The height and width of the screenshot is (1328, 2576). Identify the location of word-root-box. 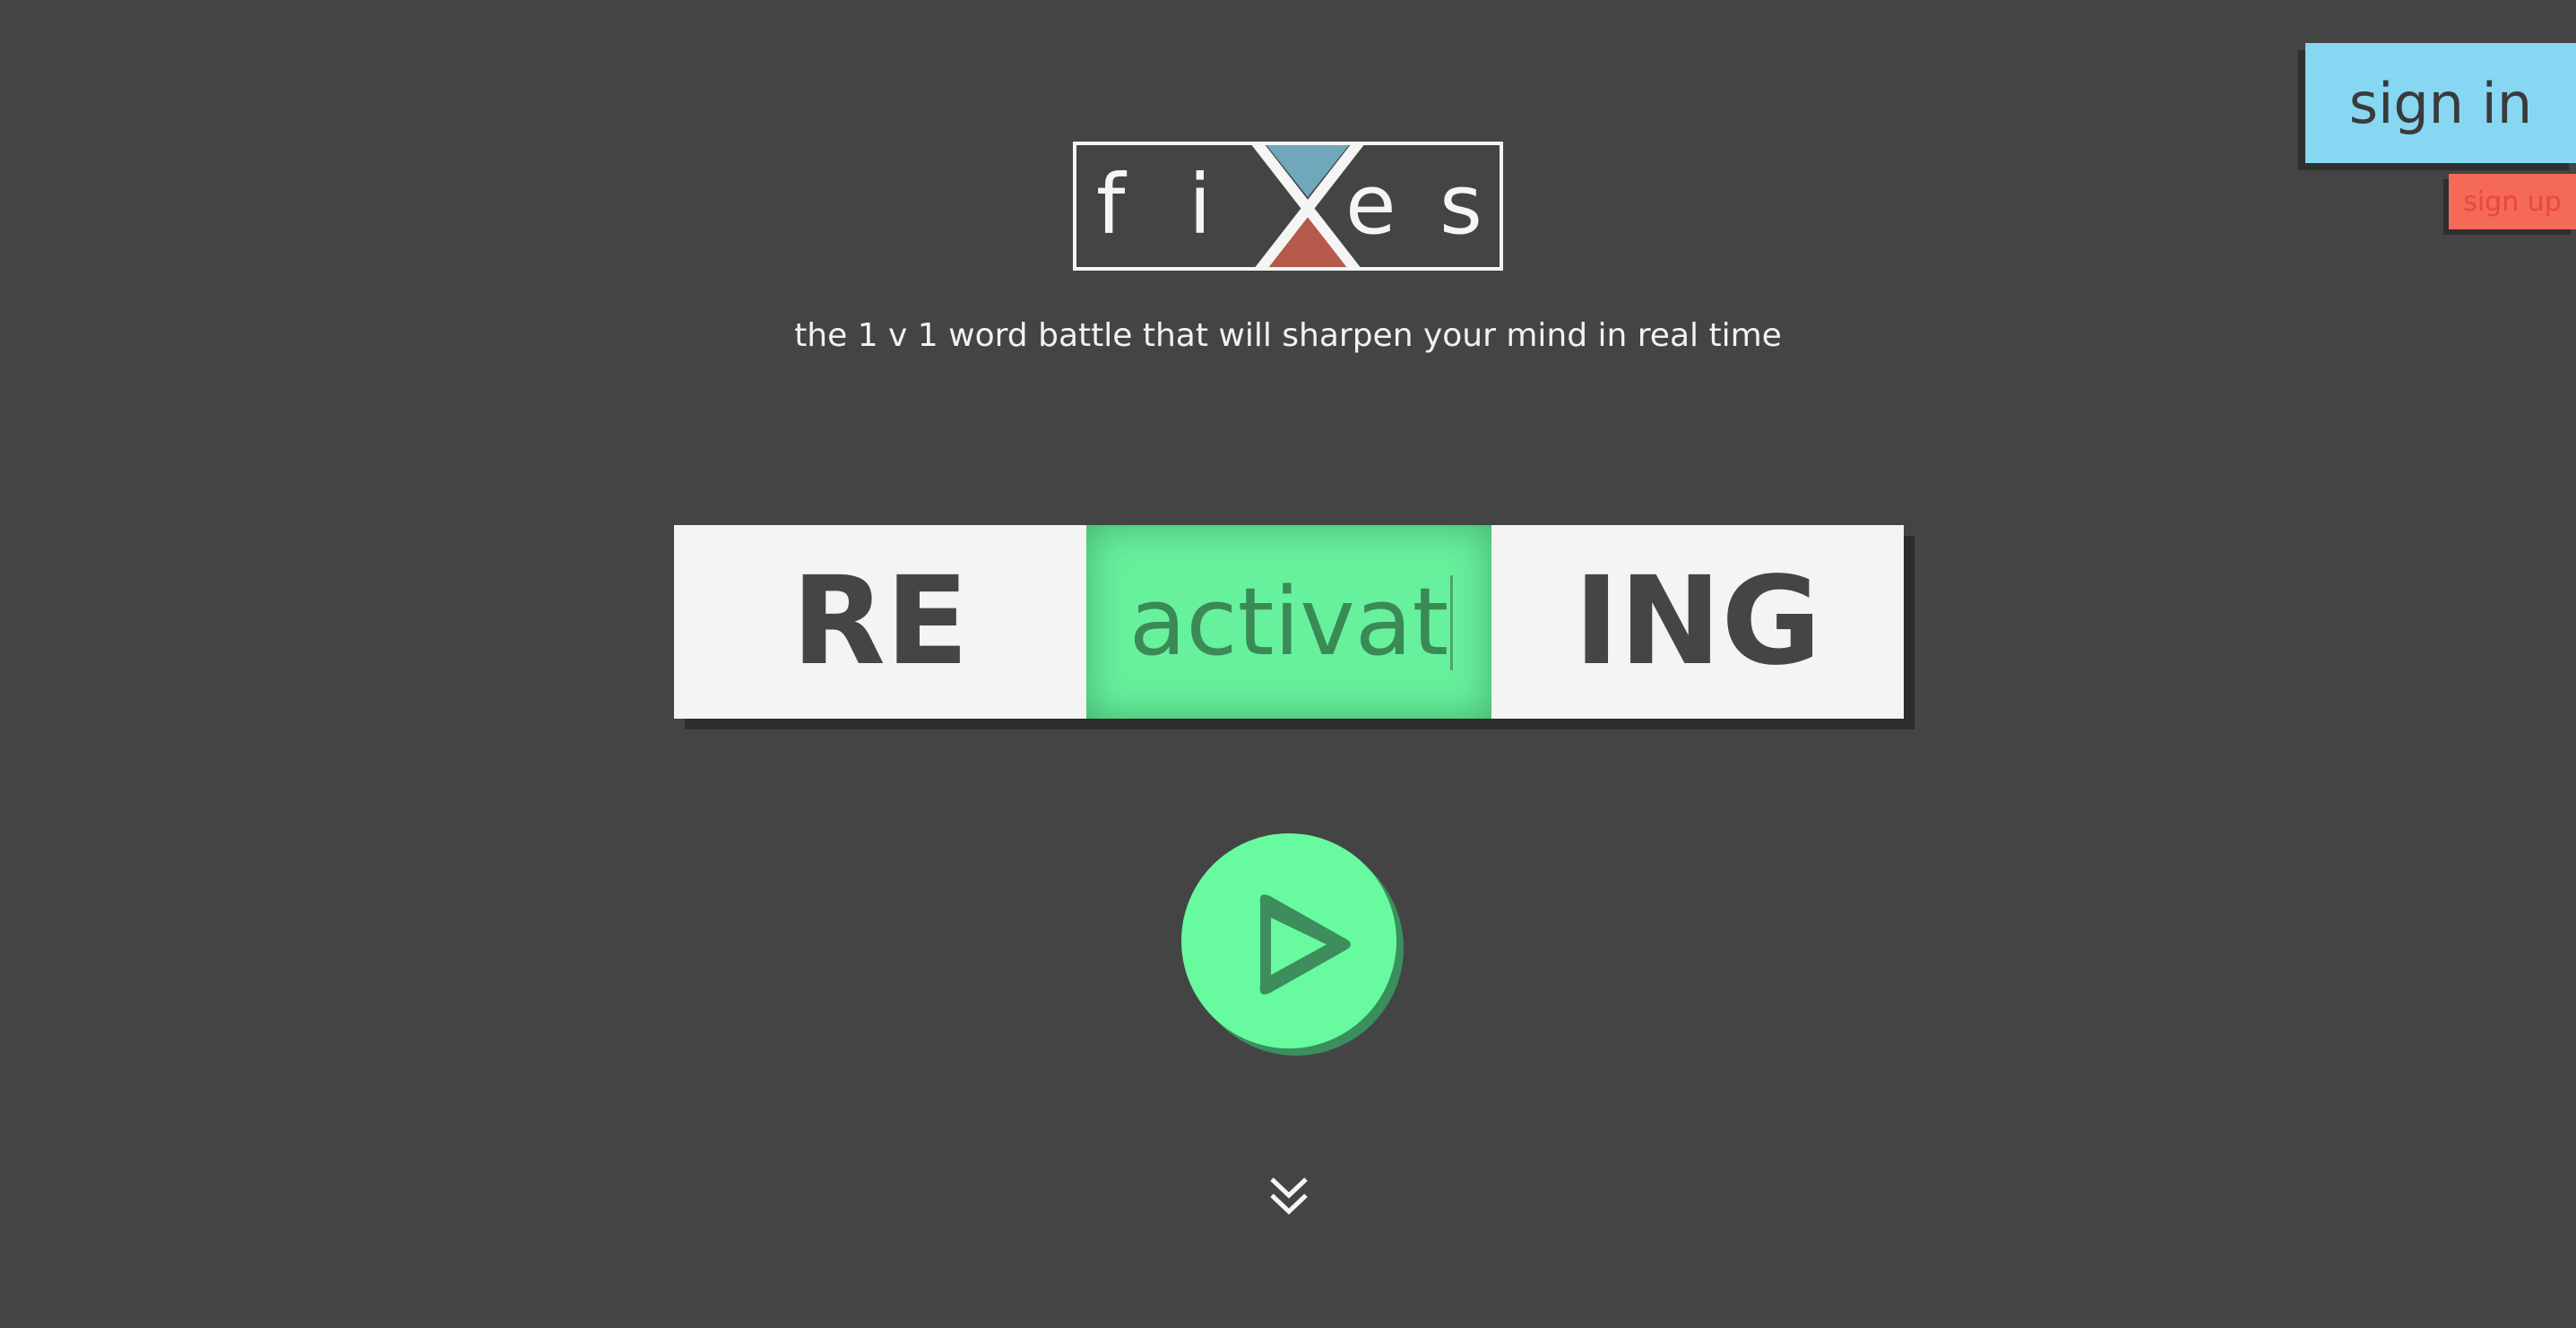
(1288, 622).